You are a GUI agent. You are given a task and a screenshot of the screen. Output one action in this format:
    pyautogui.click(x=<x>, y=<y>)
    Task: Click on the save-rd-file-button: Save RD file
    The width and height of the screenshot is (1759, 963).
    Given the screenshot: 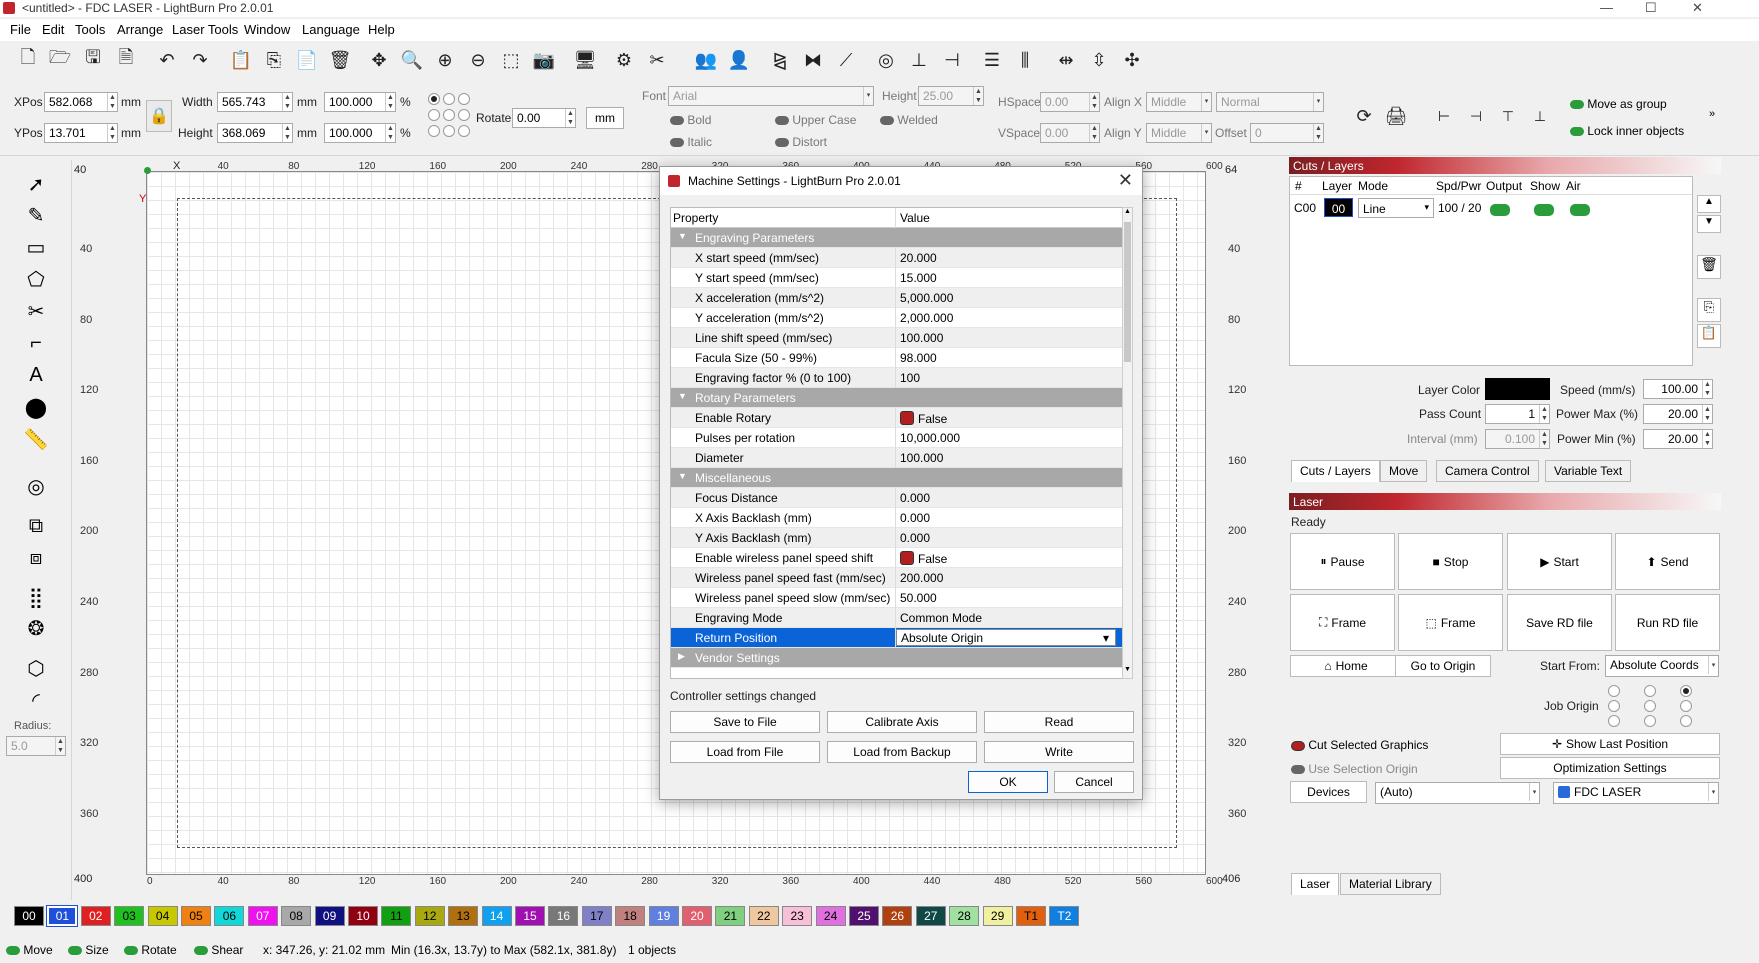 What is the action you would take?
    pyautogui.click(x=1559, y=622)
    